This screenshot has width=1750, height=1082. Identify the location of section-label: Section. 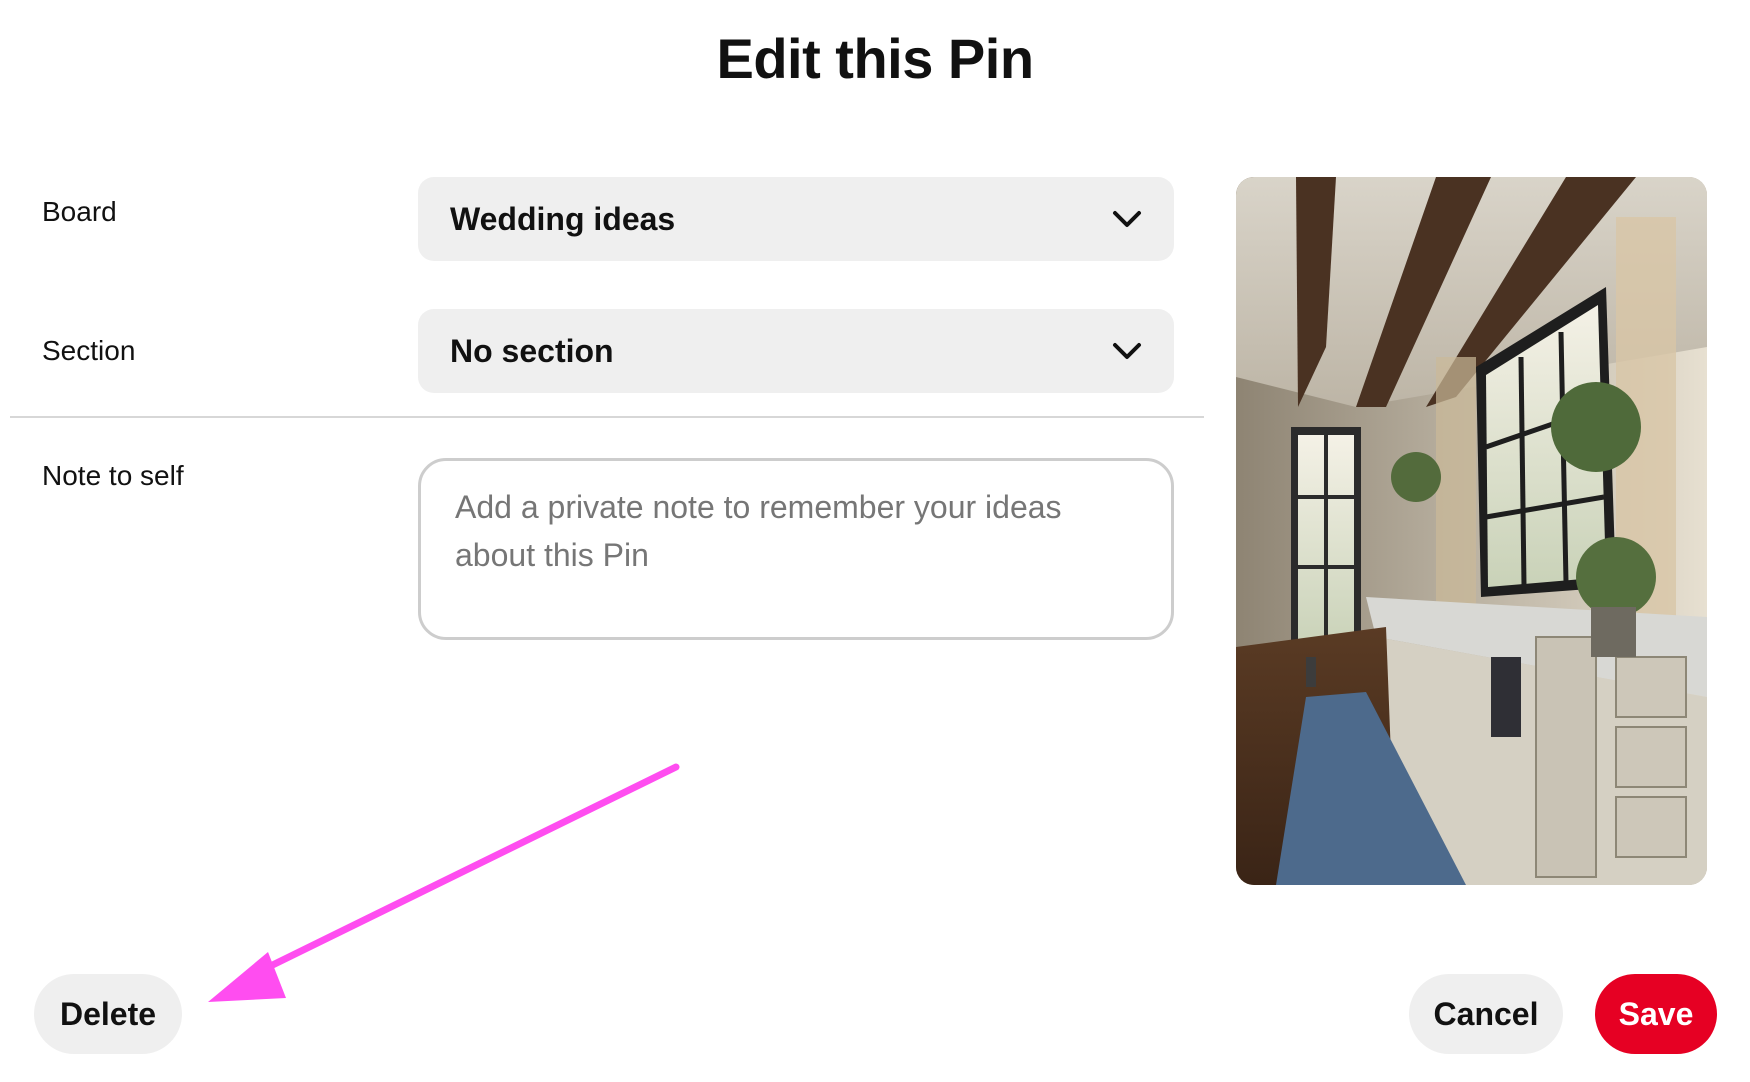
(89, 350).